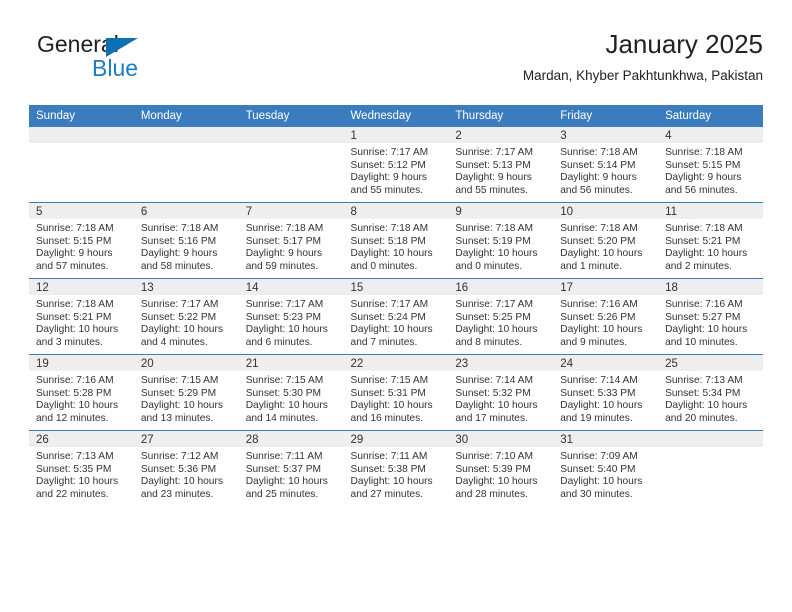 The width and height of the screenshot is (792, 612). Describe the element at coordinates (601, 488) in the screenshot. I see `daylight-text: Daylight: 10 hours and 30 minutes.` at that location.